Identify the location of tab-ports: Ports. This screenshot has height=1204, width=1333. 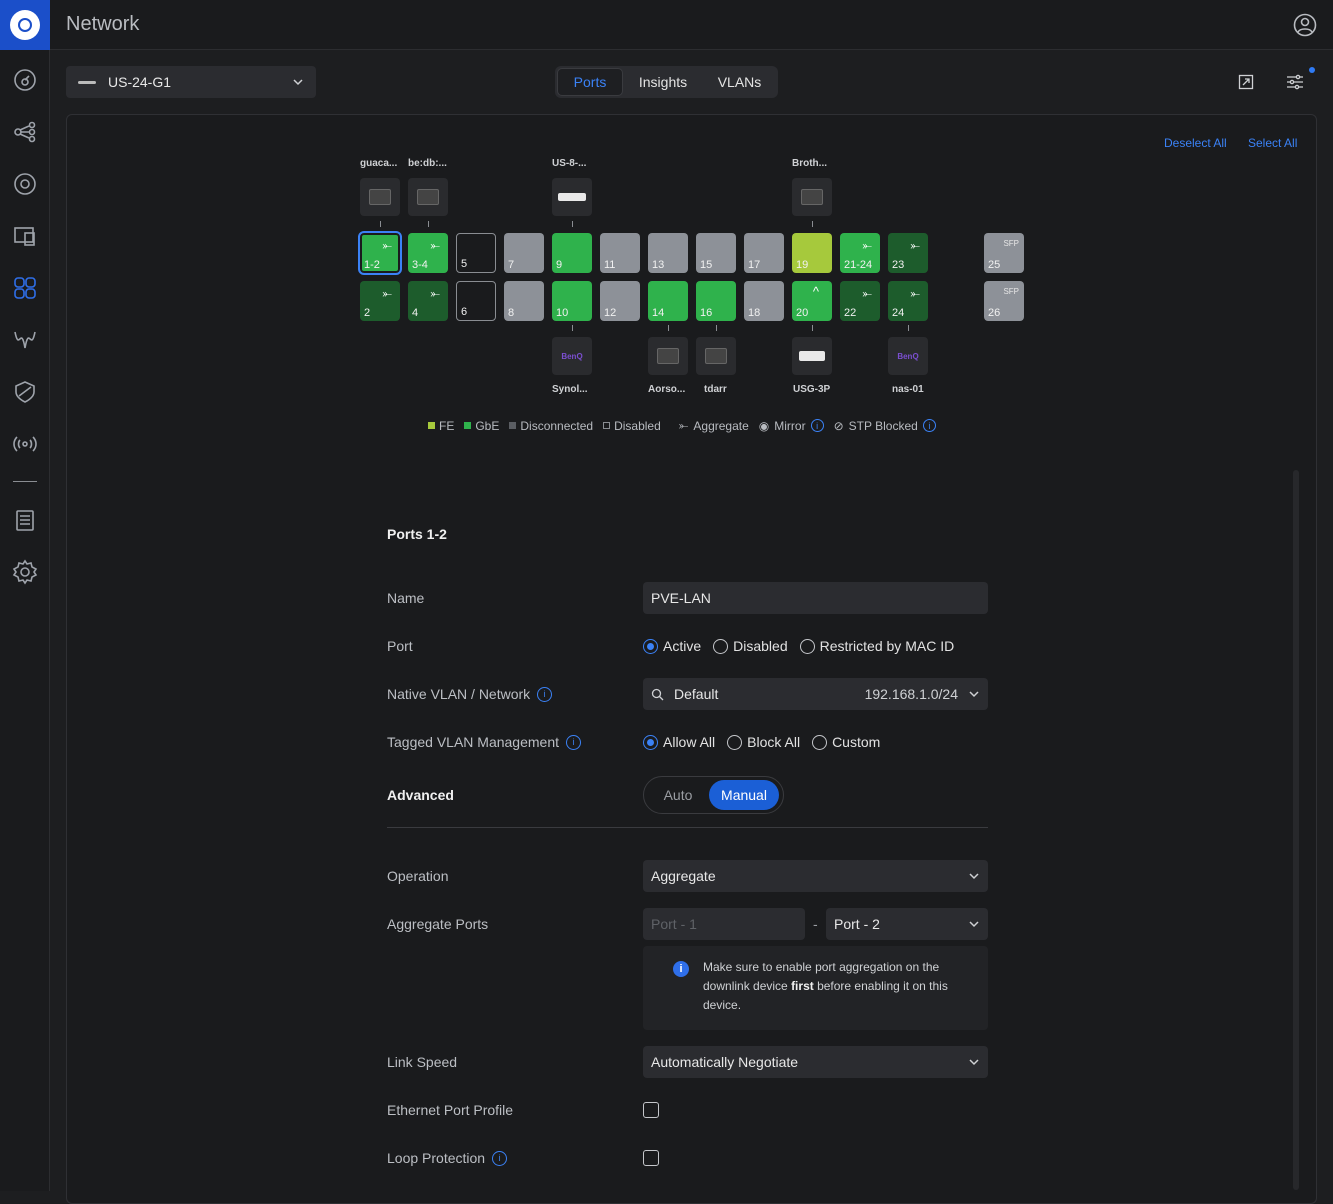
(590, 82).